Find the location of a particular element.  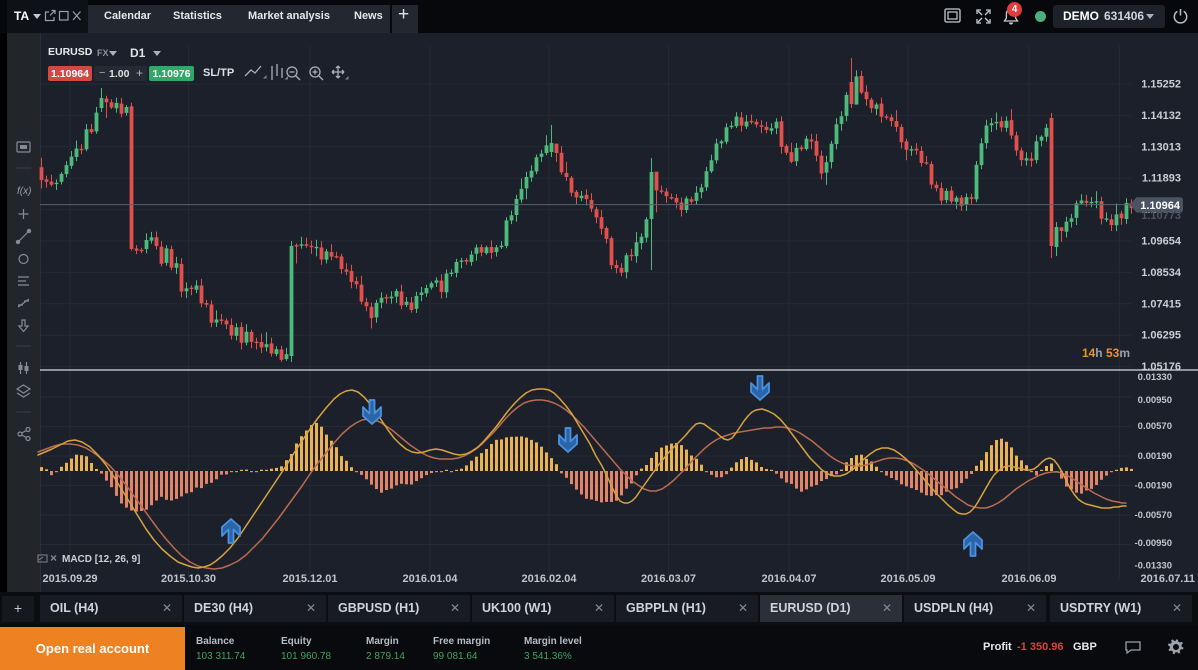

svg-text: 2016.06.09 is located at coordinates (1028, 579).